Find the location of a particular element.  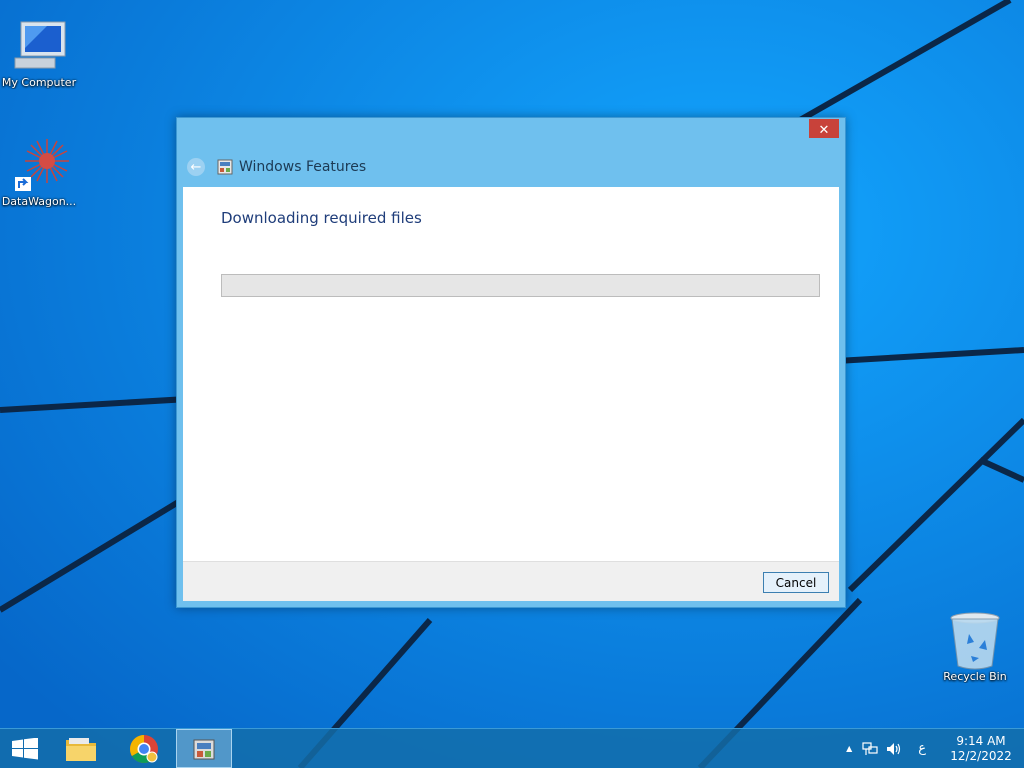

cancel-button: Cancel is located at coordinates (796, 582).